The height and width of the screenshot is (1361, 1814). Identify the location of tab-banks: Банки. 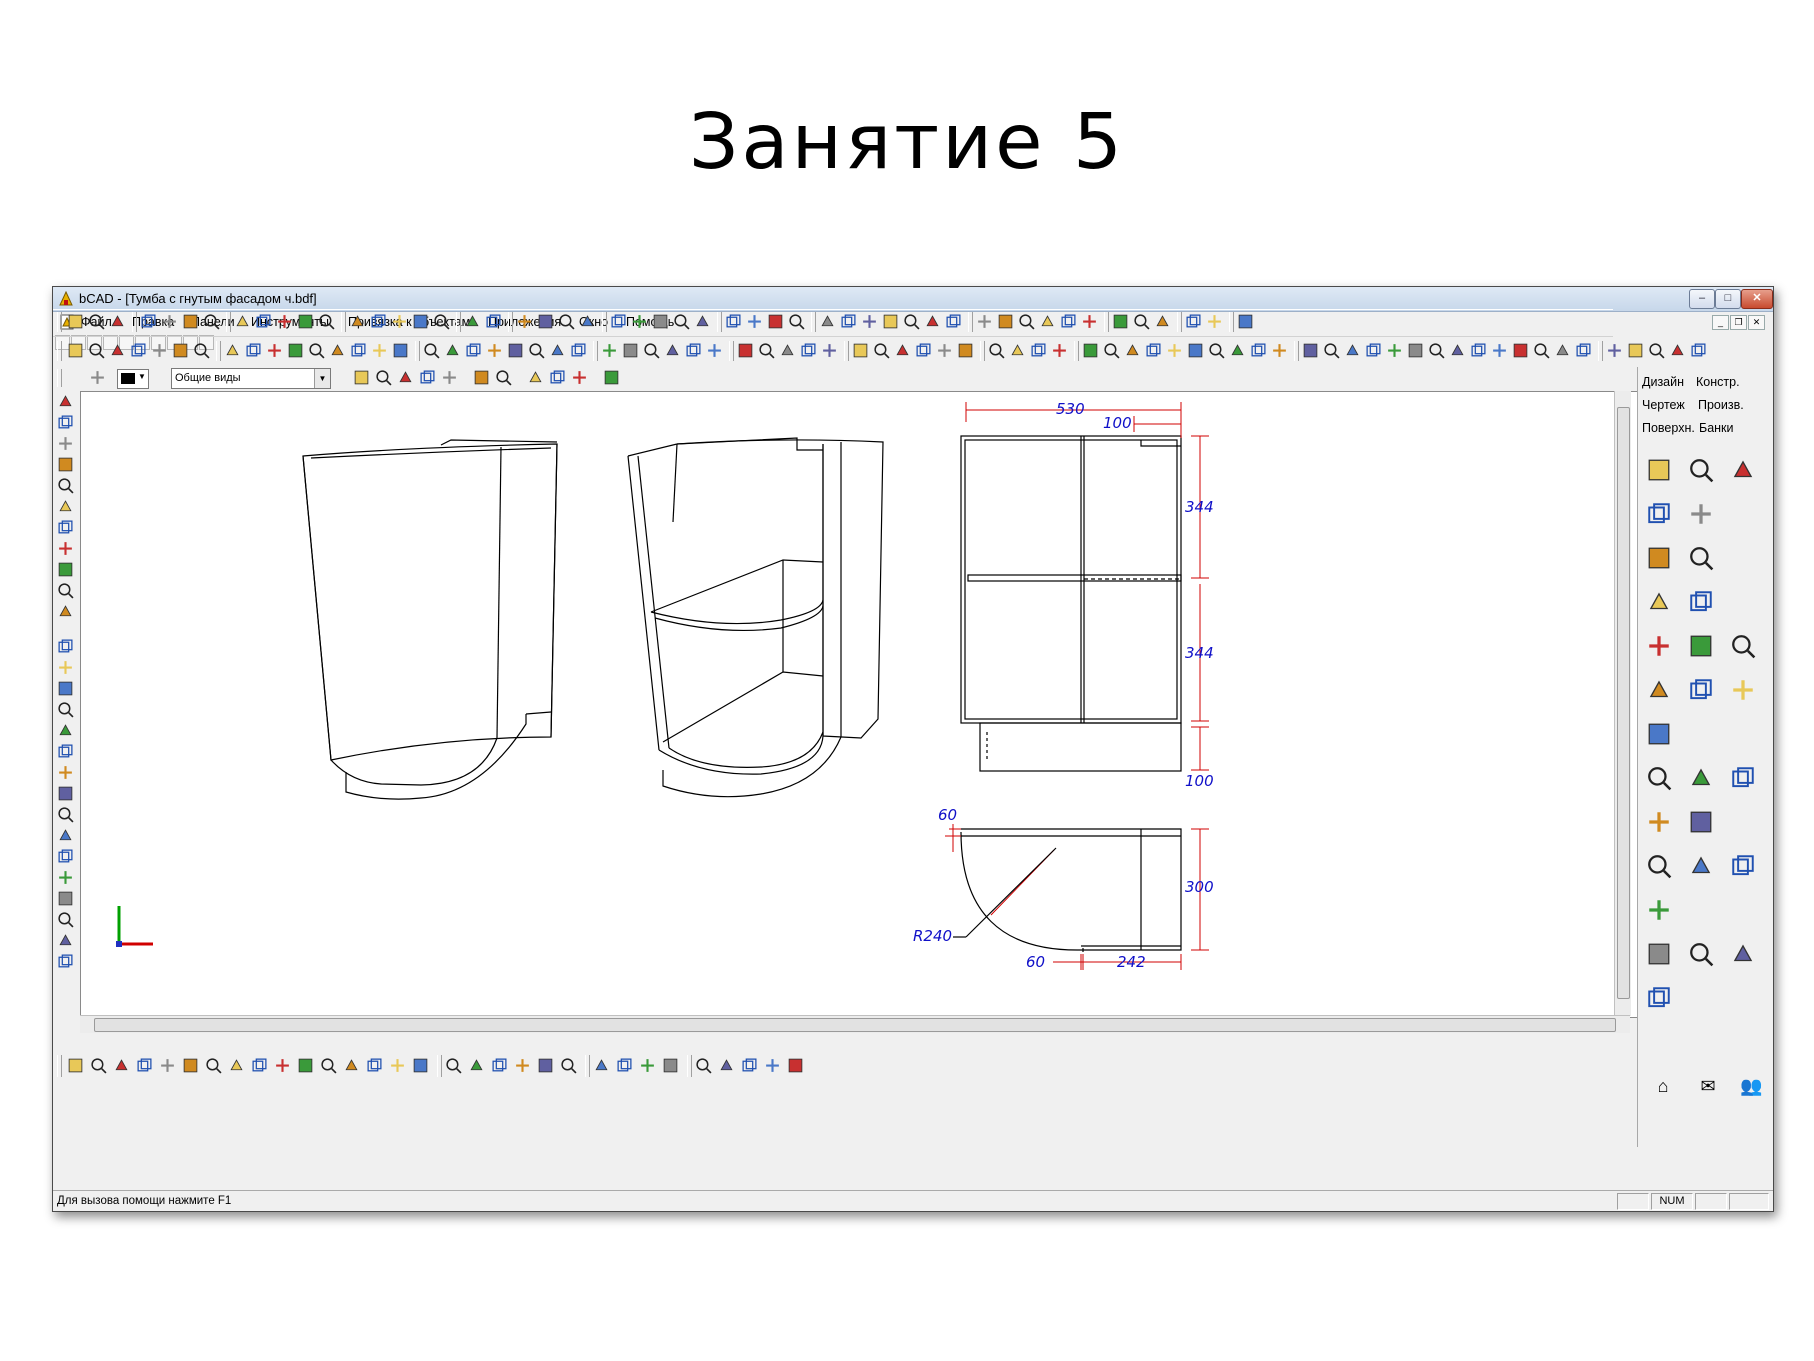
(1716, 428).